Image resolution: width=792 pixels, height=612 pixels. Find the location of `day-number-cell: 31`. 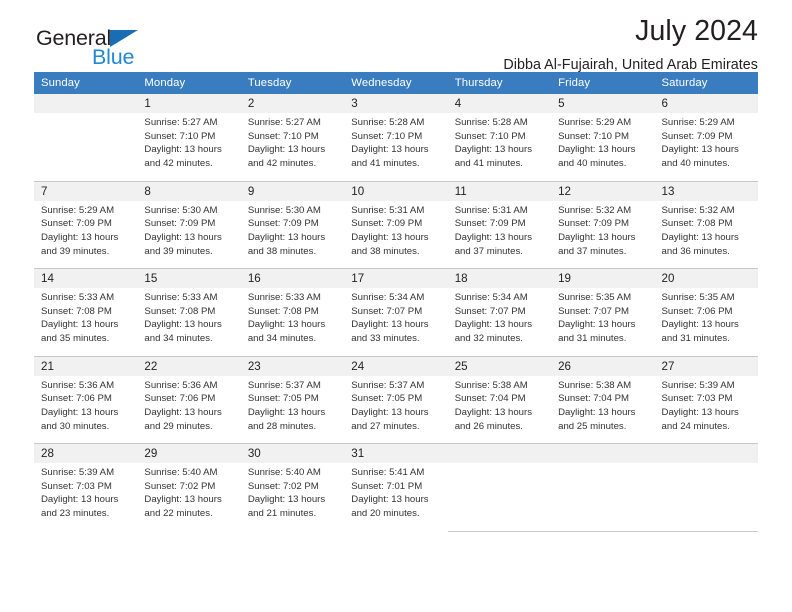

day-number-cell: 31 is located at coordinates (396, 453).